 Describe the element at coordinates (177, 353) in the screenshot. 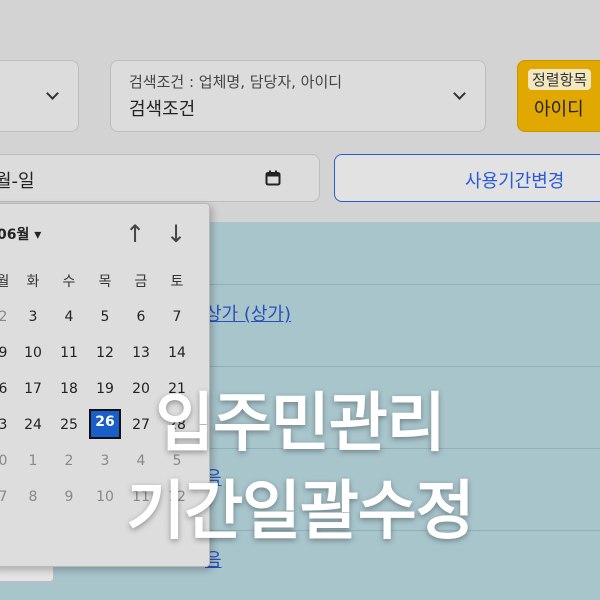

I see `calendar-day: 14` at that location.